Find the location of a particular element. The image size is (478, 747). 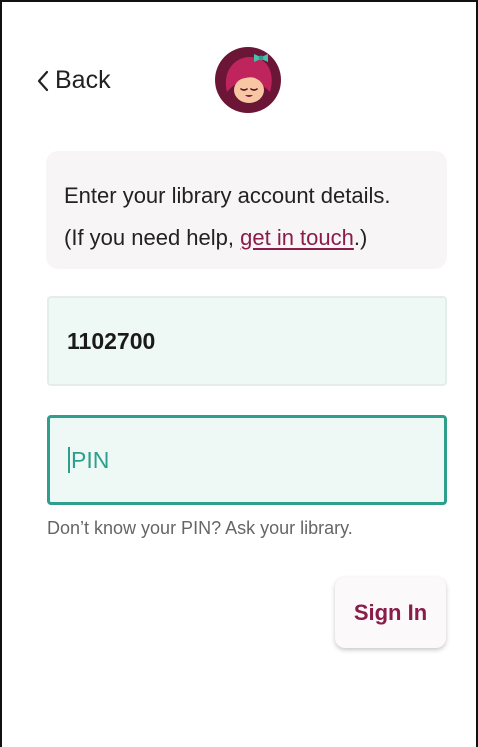

back-button: Back is located at coordinates (73, 80).